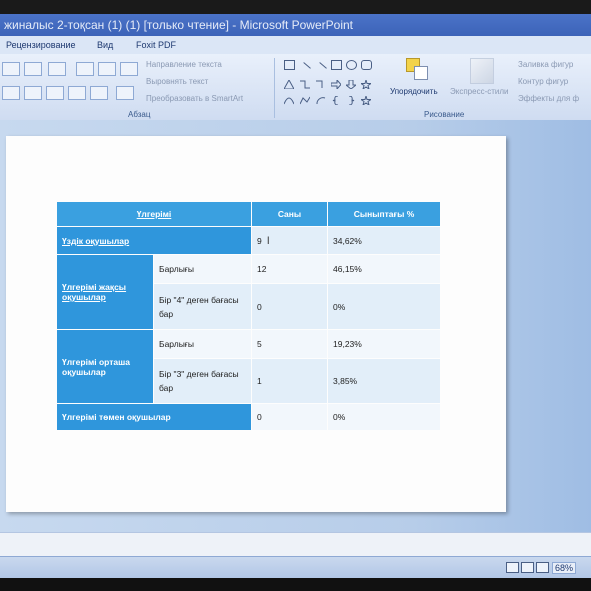 The image size is (591, 591). I want to click on brace-right-shape-icon, so click(350, 99).